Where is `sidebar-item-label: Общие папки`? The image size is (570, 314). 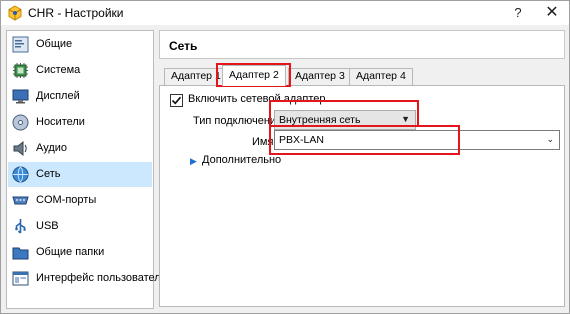
sidebar-item-label: Общие папки is located at coordinates (70, 252).